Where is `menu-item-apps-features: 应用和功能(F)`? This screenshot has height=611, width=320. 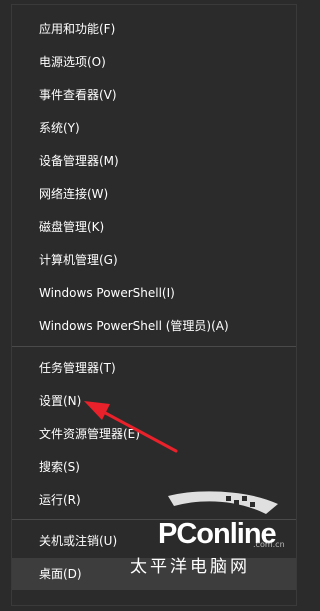 menu-item-apps-features: 应用和功能(F) is located at coordinates (154, 29).